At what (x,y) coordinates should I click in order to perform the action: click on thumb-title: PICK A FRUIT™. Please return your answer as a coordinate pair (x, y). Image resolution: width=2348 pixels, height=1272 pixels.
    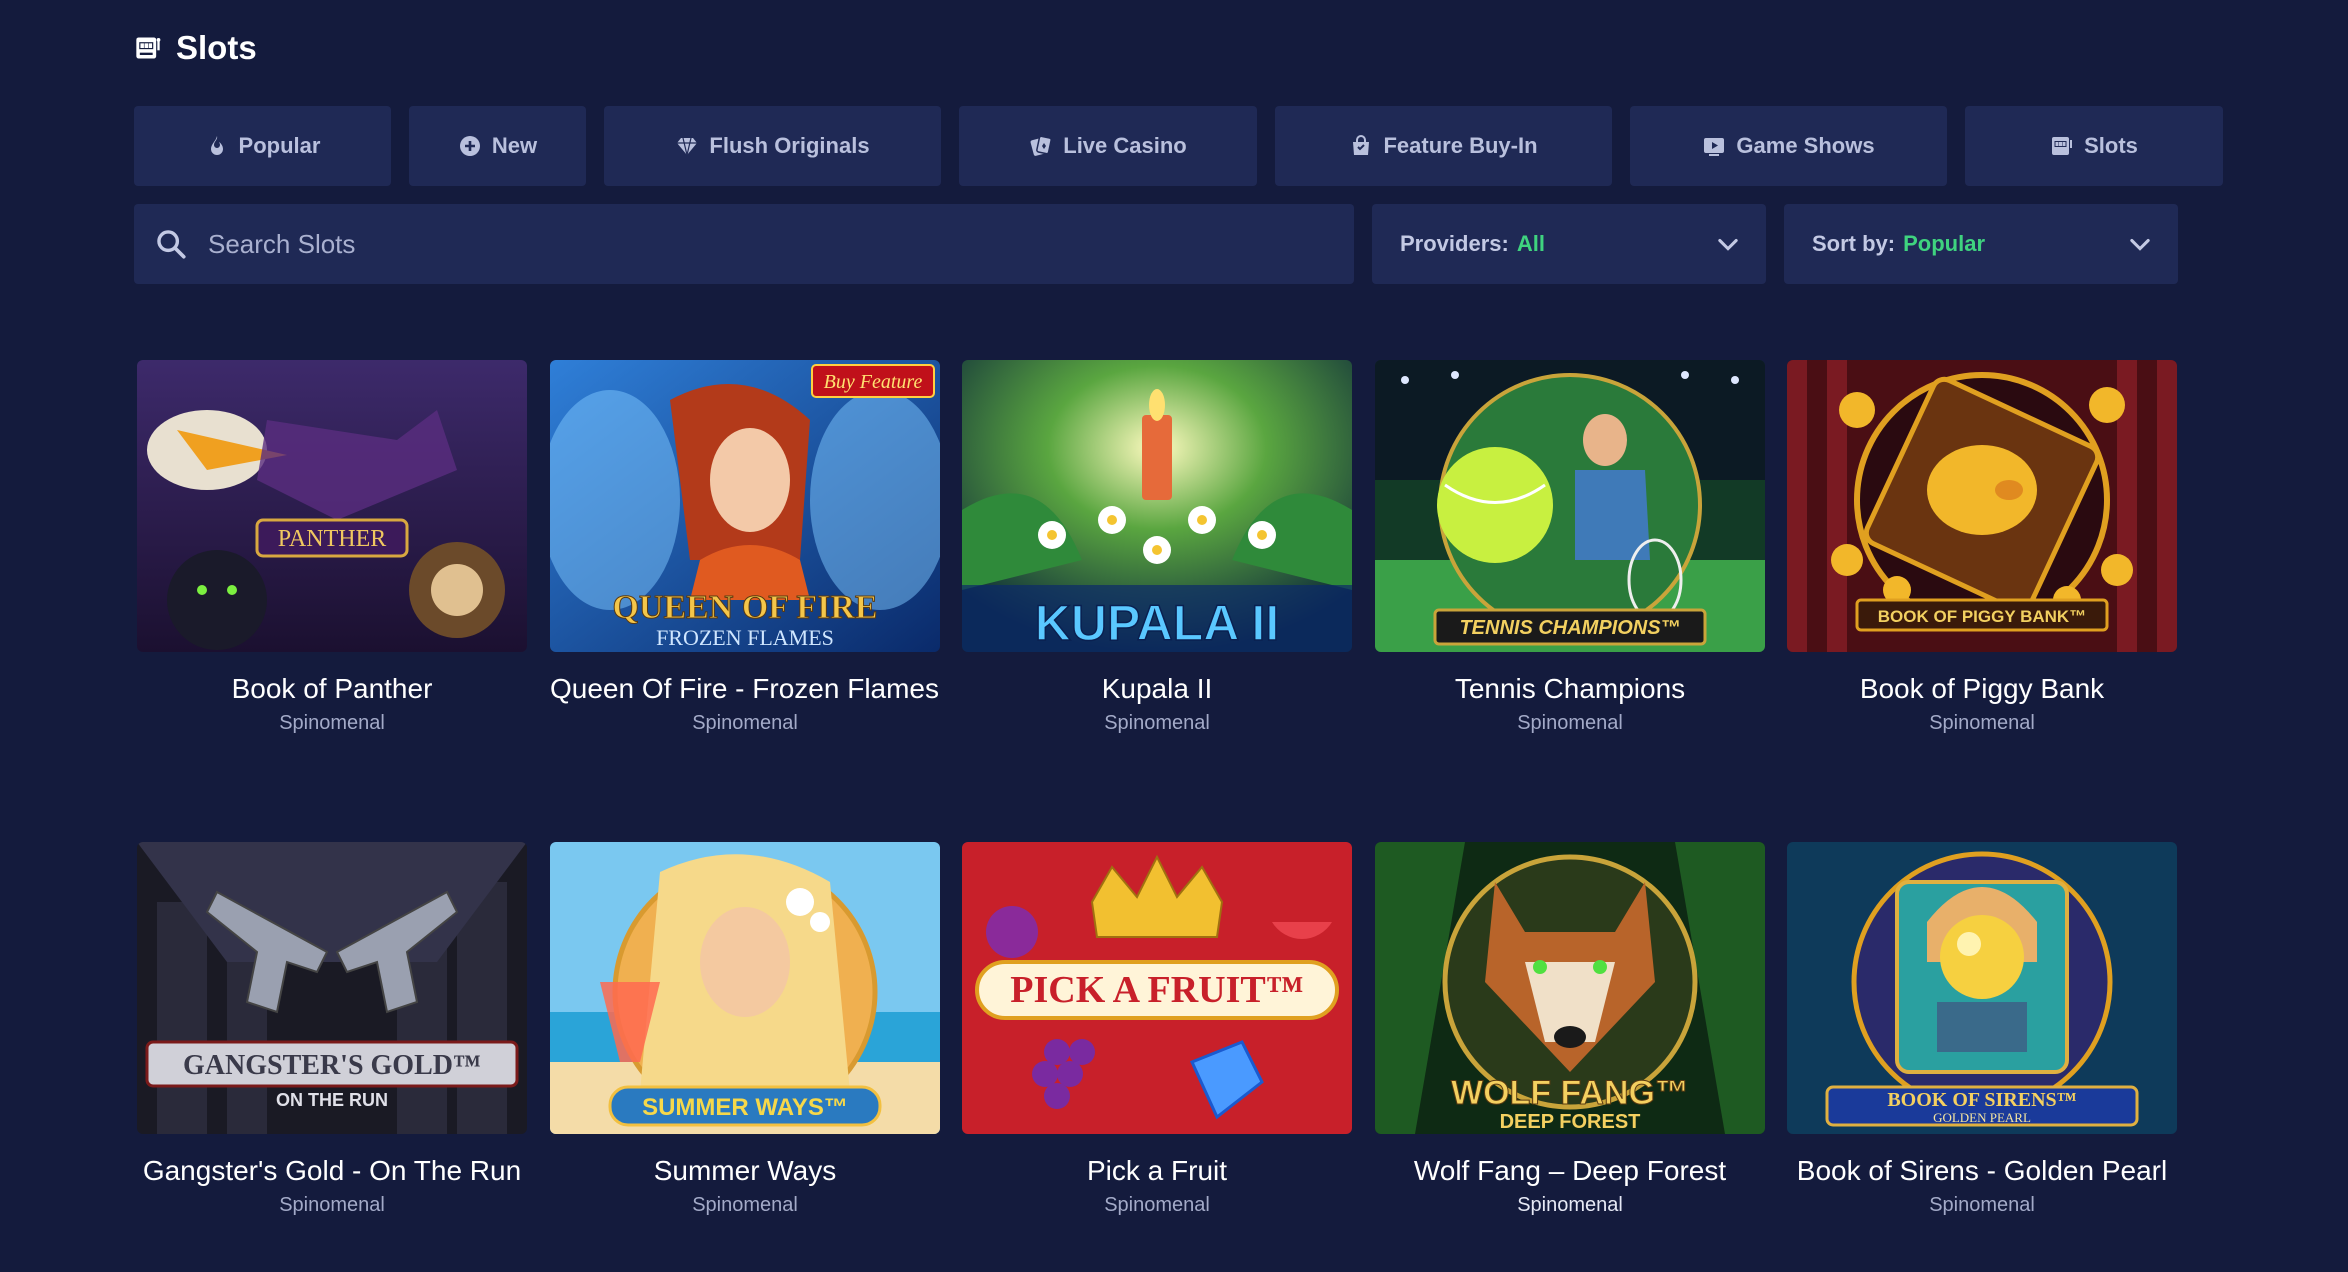
    Looking at the image, I should click on (1156, 990).